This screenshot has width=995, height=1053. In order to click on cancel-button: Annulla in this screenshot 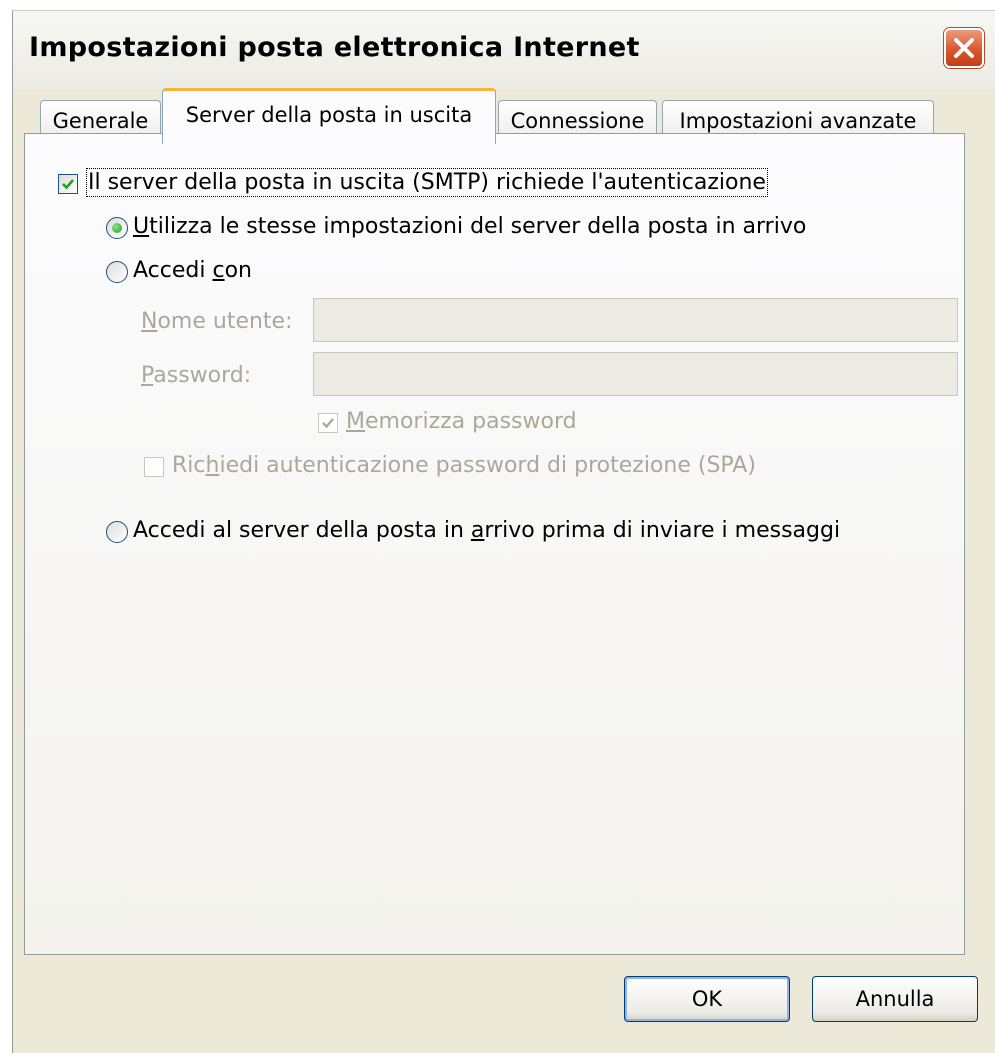, I will do `click(895, 999)`.